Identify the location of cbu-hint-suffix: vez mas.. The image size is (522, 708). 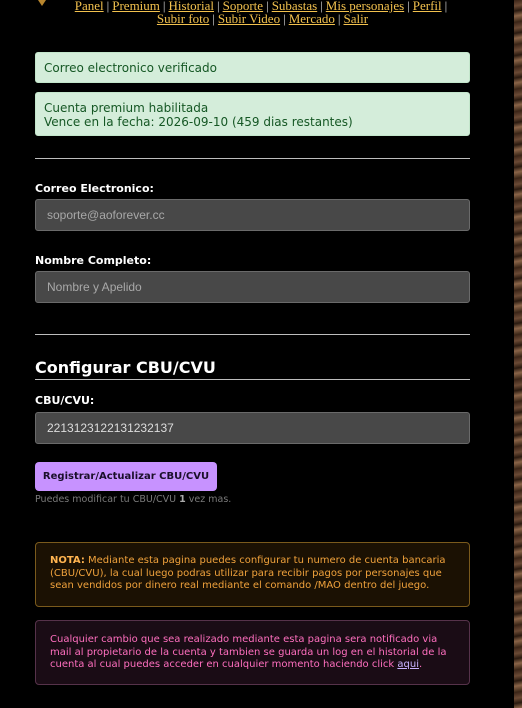
(208, 499).